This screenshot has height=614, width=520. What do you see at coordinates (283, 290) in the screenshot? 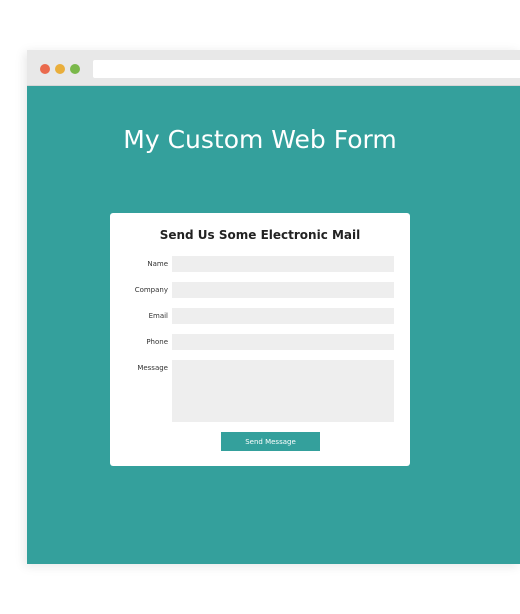
I see `company-field` at bounding box center [283, 290].